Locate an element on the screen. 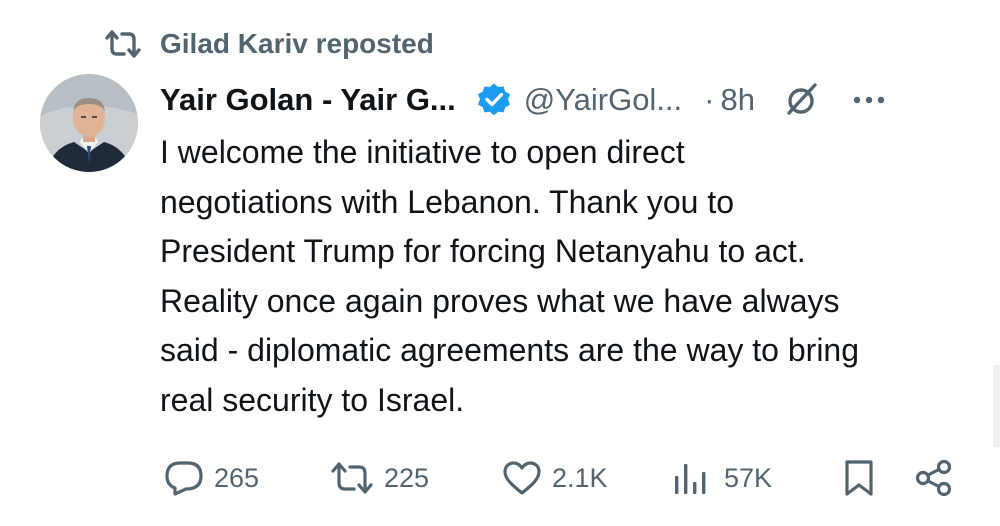  share-button is located at coordinates (934, 478).